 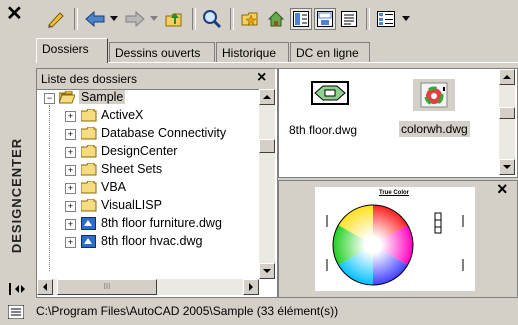 I want to click on home-icon, so click(x=276, y=19).